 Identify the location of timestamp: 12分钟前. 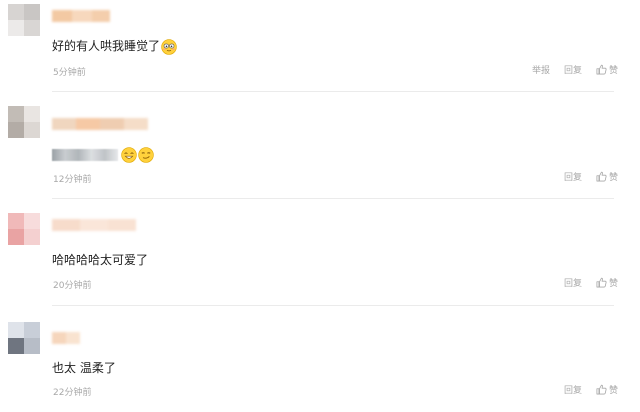
(72, 180).